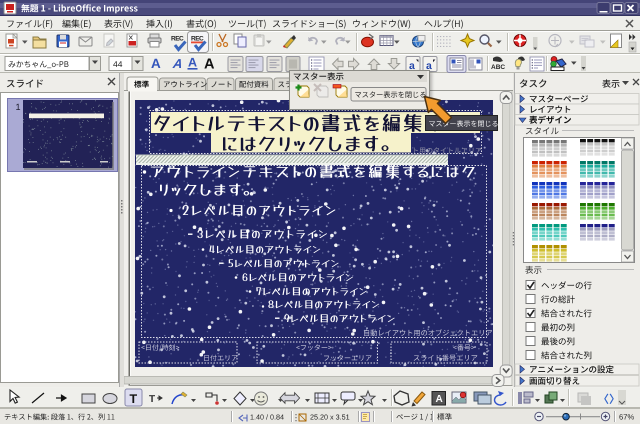 This screenshot has width=640, height=424. What do you see at coordinates (498, 67) in the screenshot?
I see `svg-text: ABC` at bounding box center [498, 67].